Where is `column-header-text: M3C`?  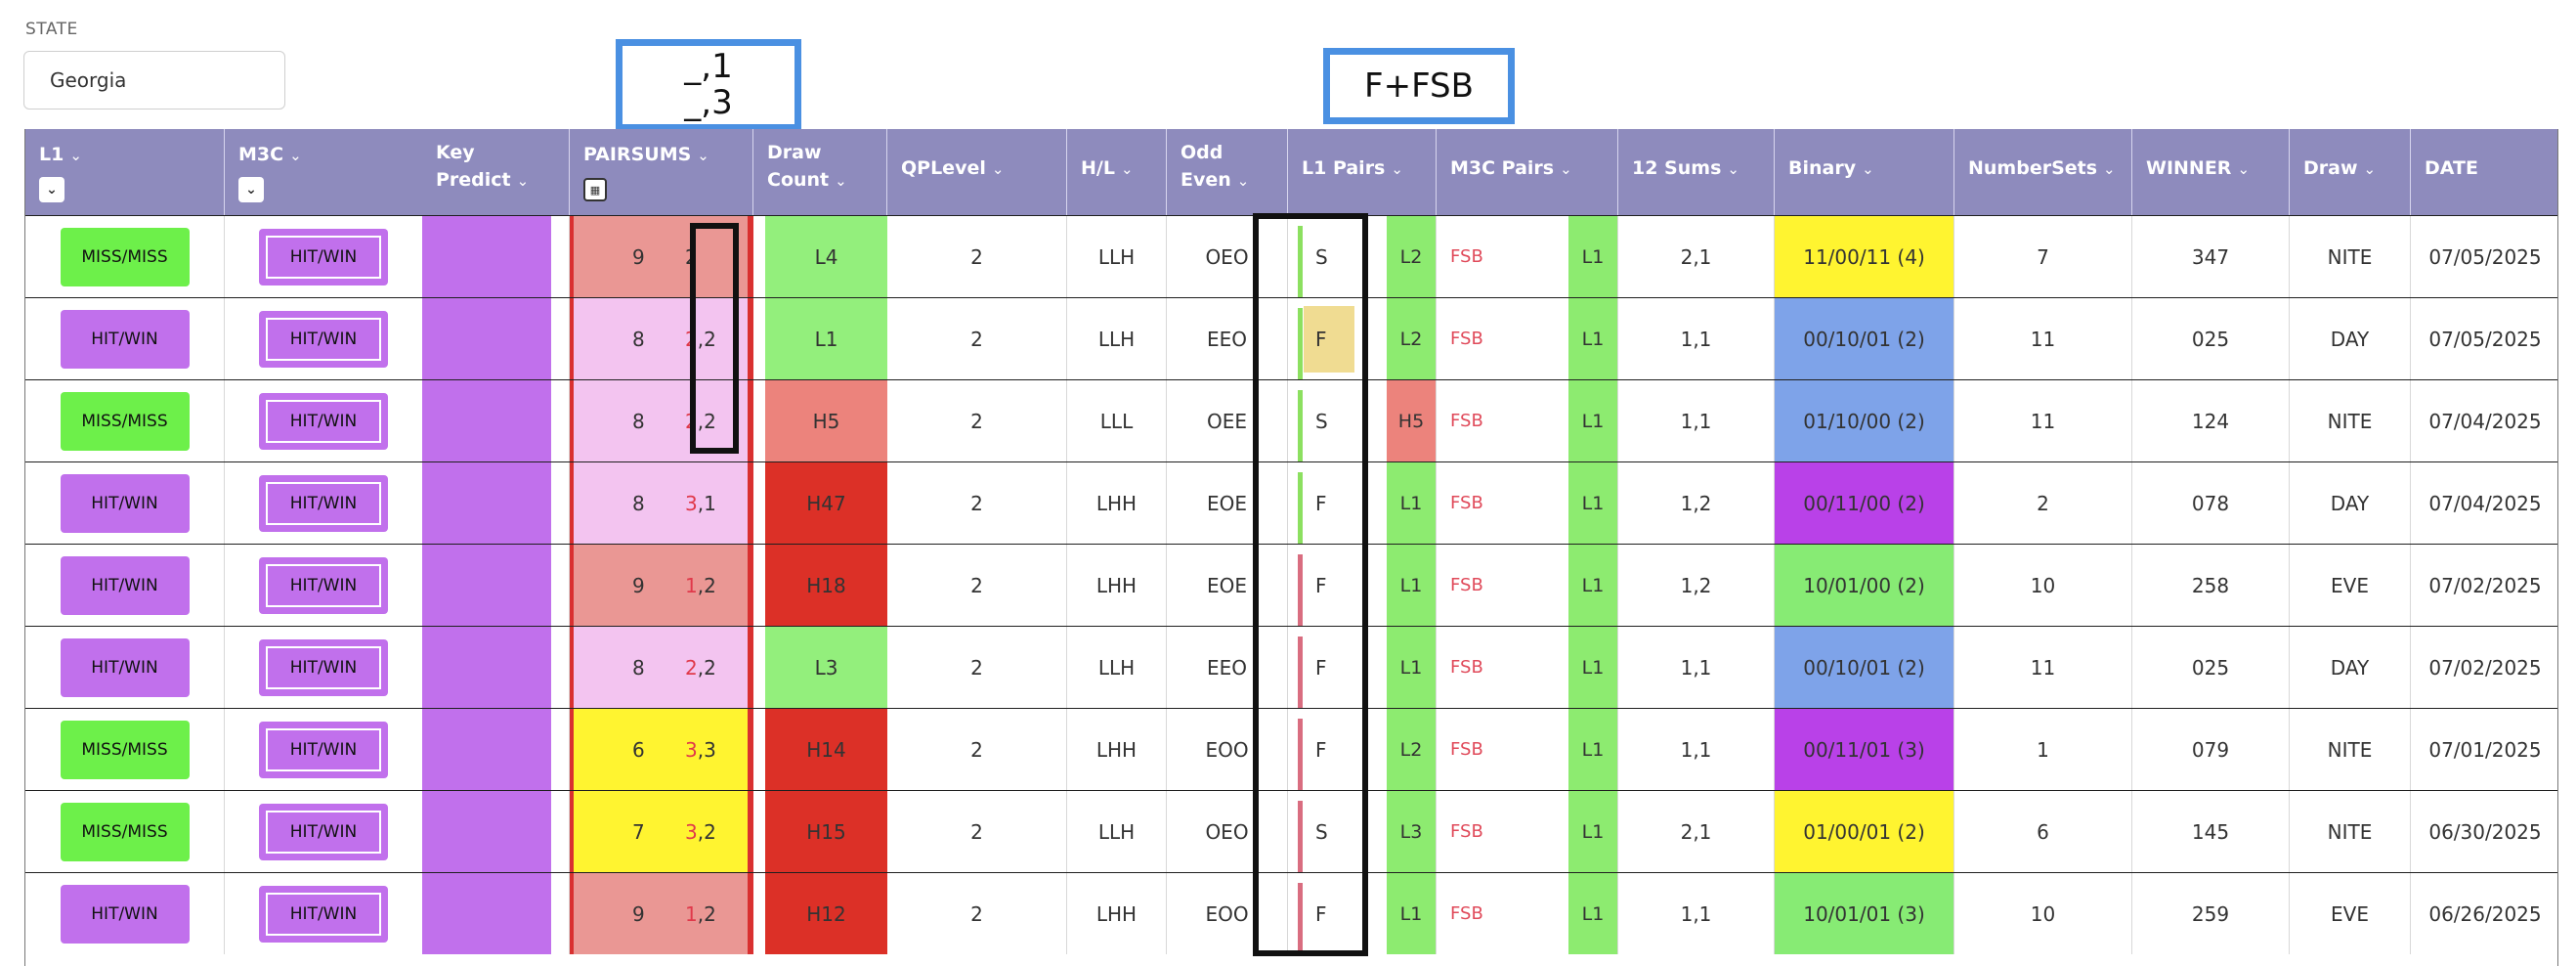 column-header-text: M3C is located at coordinates (261, 154).